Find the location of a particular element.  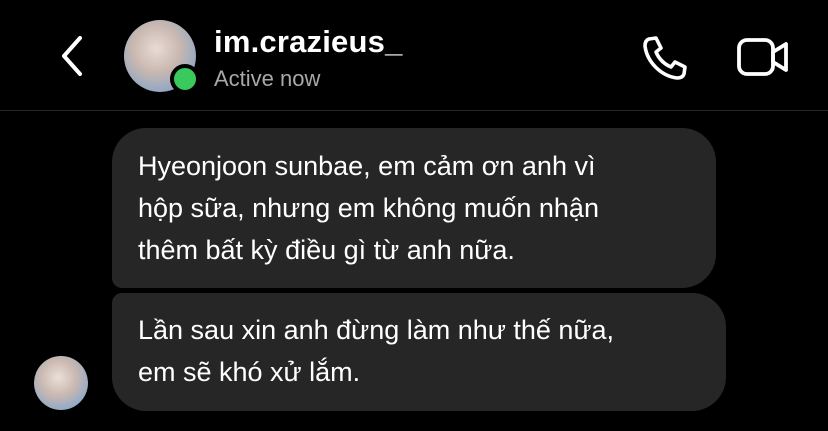

sender-avatar is located at coordinates (61, 383).